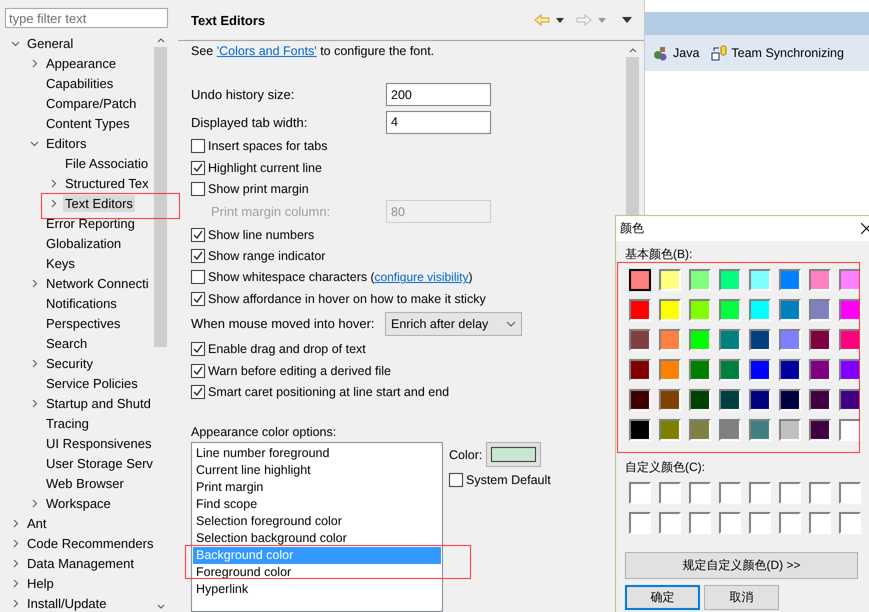  I want to click on close-icon, so click(865, 228).